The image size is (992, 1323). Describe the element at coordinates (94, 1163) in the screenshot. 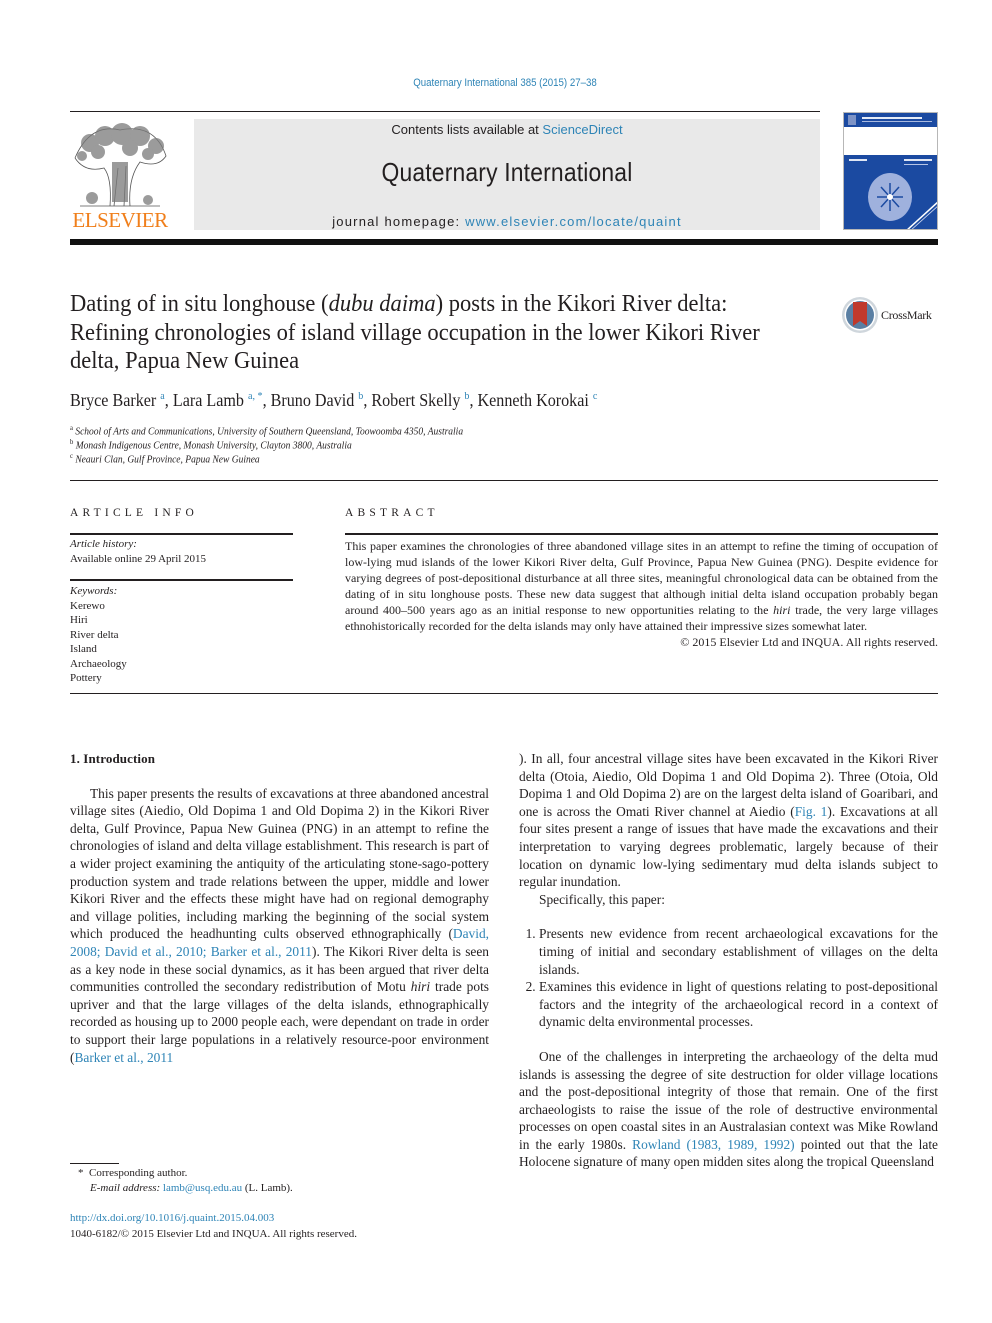

I see `footnote-rule` at that location.